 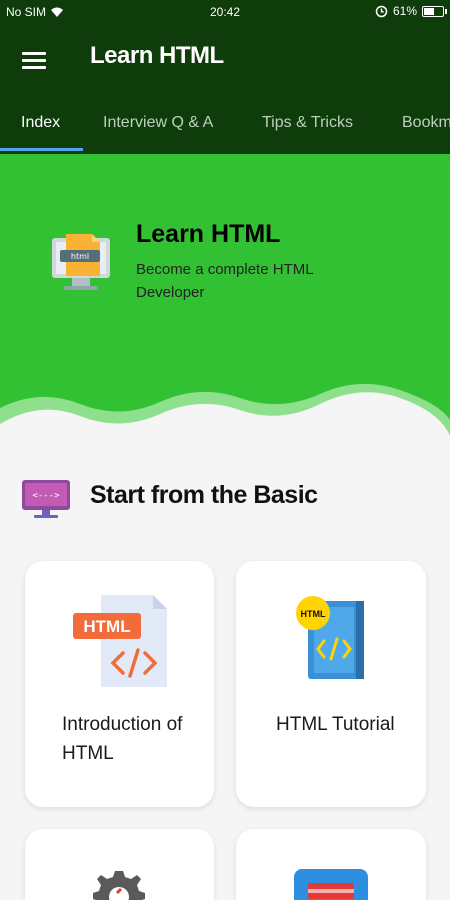 I want to click on hero-title: Learn HTML, so click(x=208, y=234).